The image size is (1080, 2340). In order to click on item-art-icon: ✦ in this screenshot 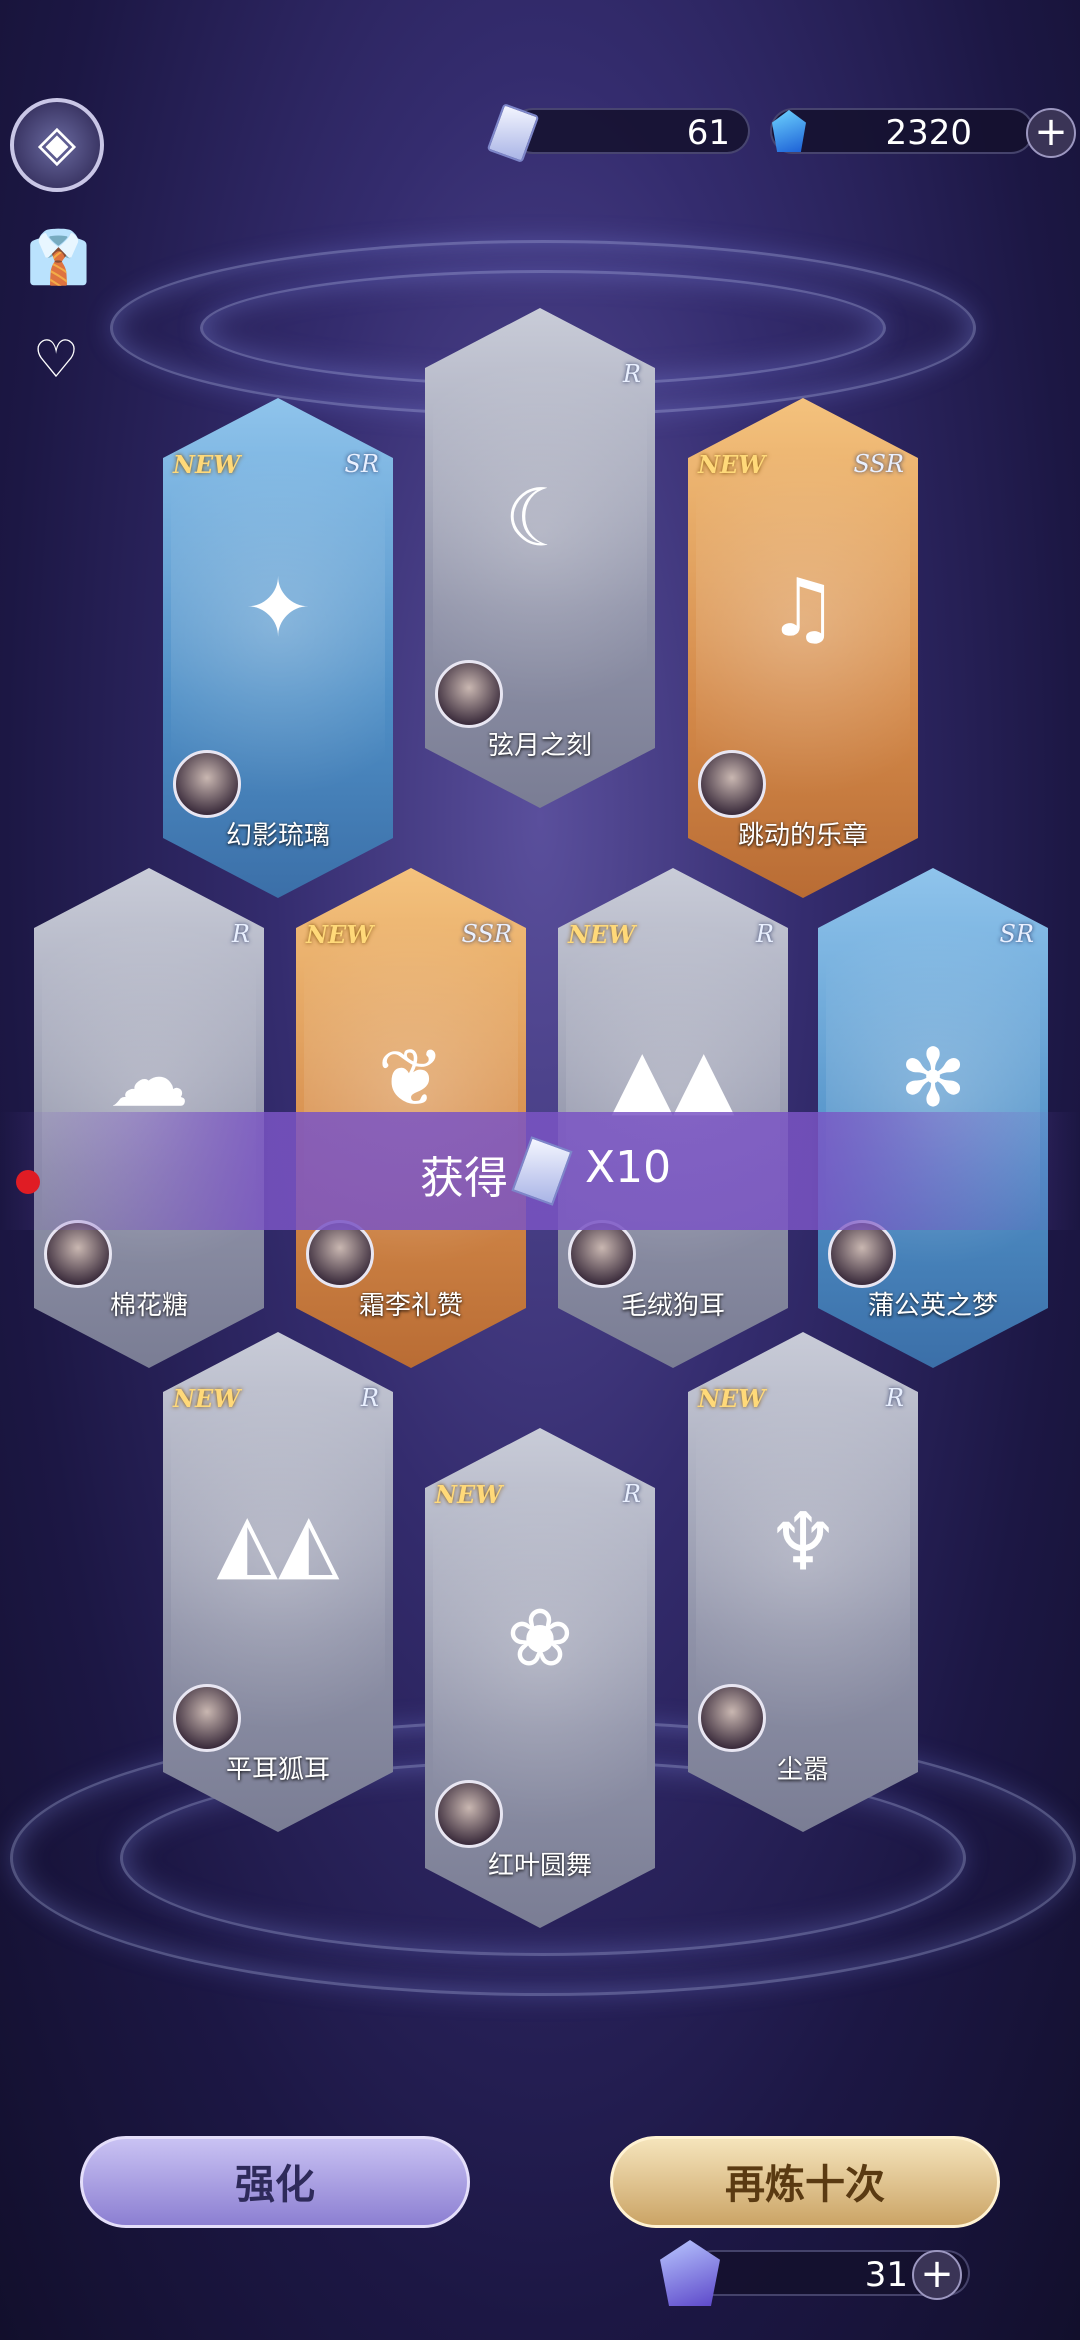, I will do `click(278, 608)`.